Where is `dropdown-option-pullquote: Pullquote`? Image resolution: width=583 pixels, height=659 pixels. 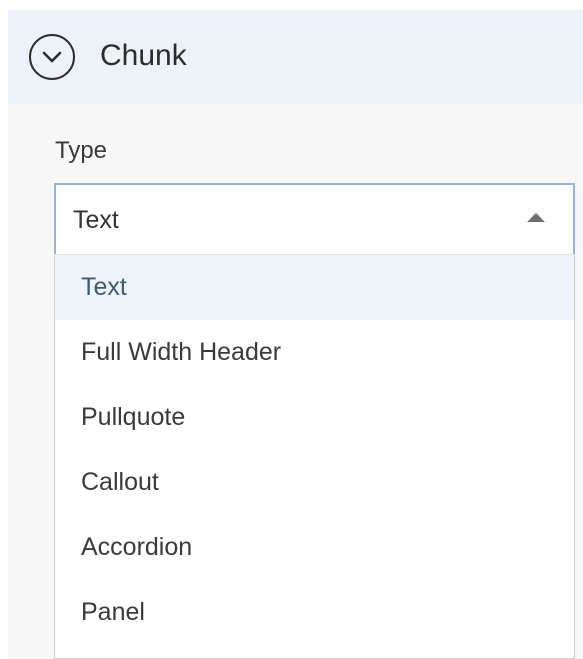 dropdown-option-pullquote: Pullquote is located at coordinates (314, 417).